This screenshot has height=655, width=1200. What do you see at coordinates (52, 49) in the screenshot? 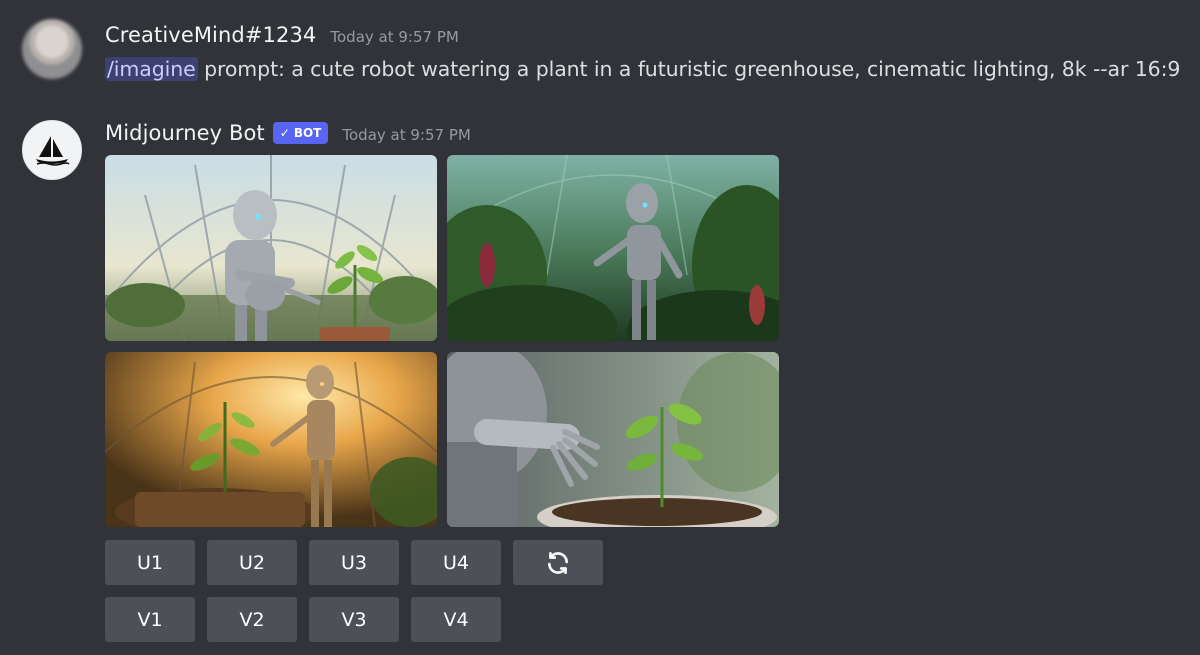
I see `user-avatar` at bounding box center [52, 49].